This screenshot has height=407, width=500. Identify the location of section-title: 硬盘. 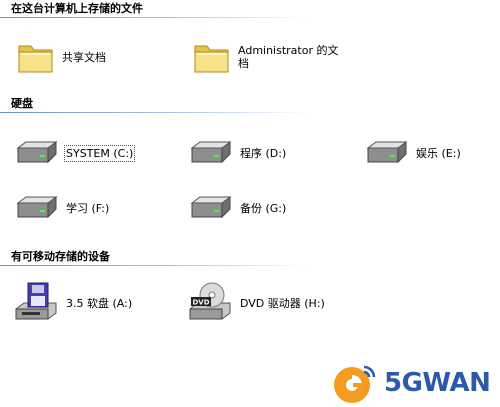
(22, 103).